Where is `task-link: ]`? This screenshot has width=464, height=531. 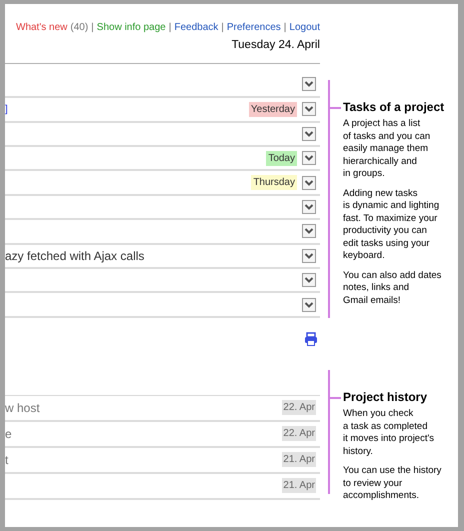
task-link: ] is located at coordinates (6, 109).